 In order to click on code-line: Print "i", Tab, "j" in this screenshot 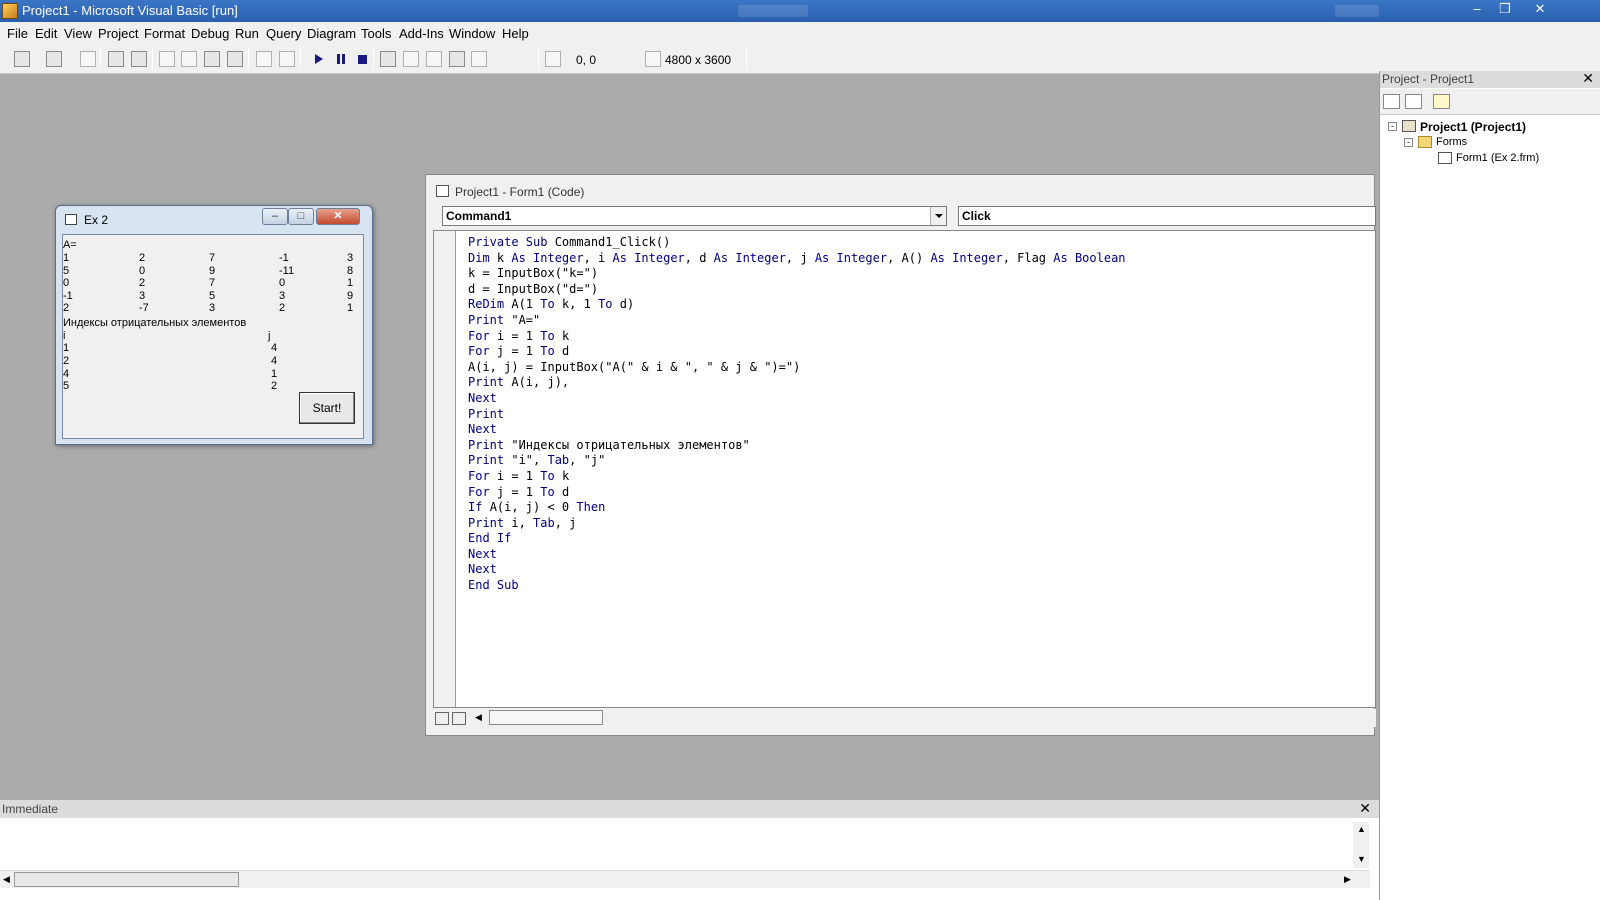, I will do `click(797, 461)`.